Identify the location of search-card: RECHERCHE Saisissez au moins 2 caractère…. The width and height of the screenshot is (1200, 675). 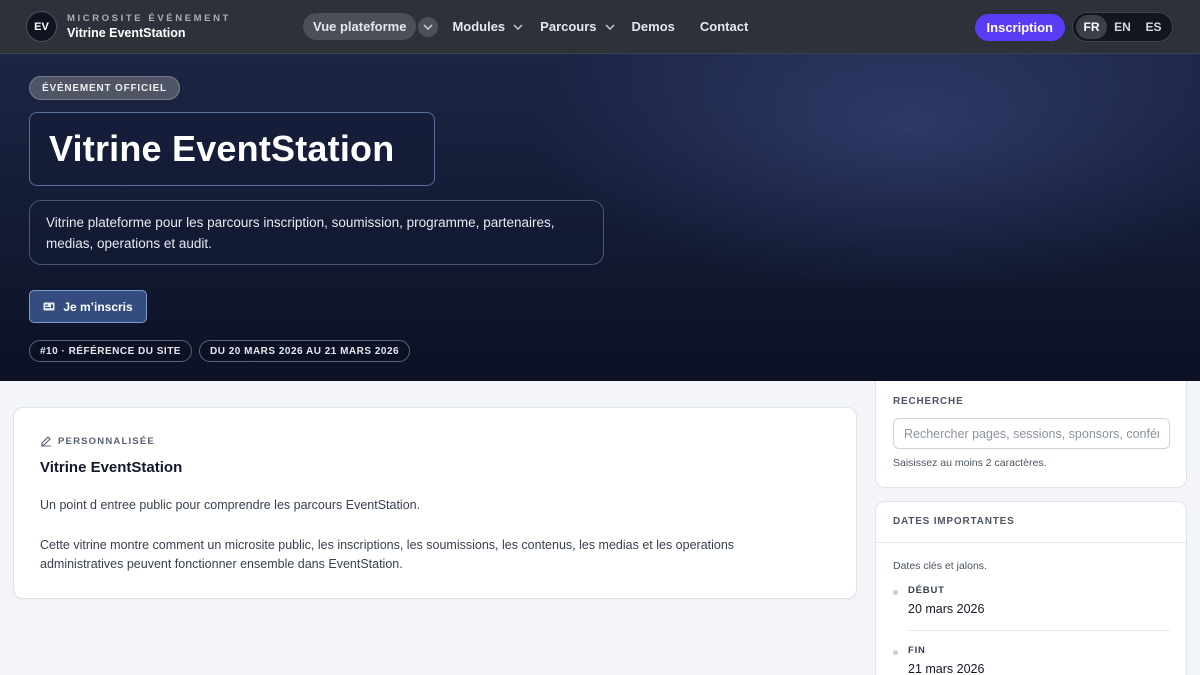
(1031, 434).